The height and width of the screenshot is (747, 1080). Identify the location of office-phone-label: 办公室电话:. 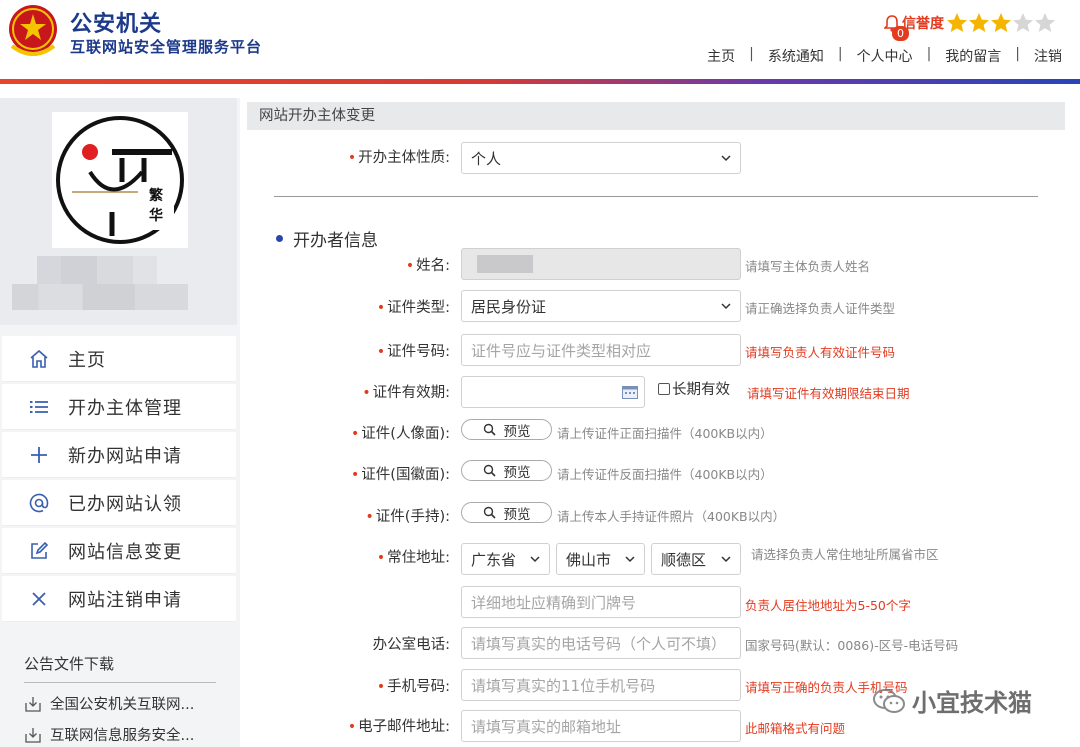
(411, 645).